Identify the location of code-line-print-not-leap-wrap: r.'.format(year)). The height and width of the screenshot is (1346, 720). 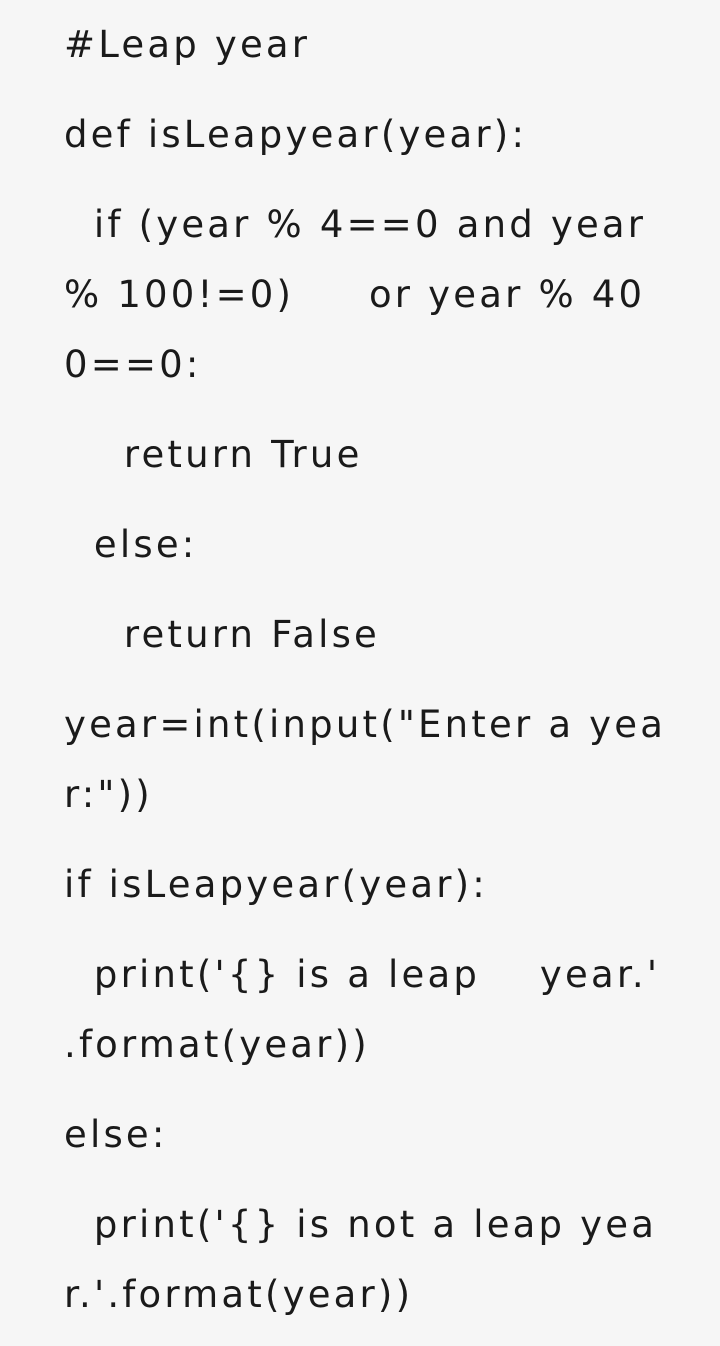
(239, 1294).